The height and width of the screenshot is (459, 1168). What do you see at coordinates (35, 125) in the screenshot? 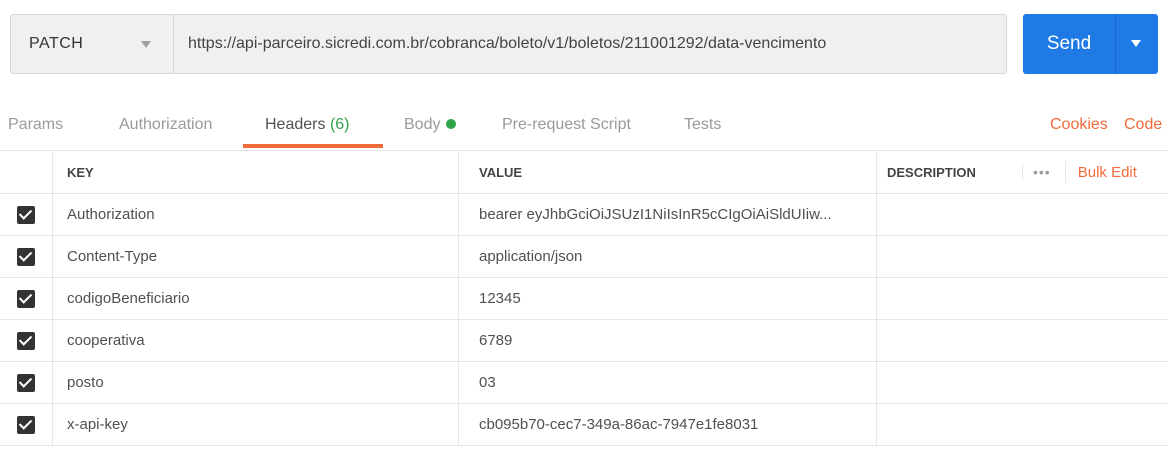
I see `tab-params: Params` at bounding box center [35, 125].